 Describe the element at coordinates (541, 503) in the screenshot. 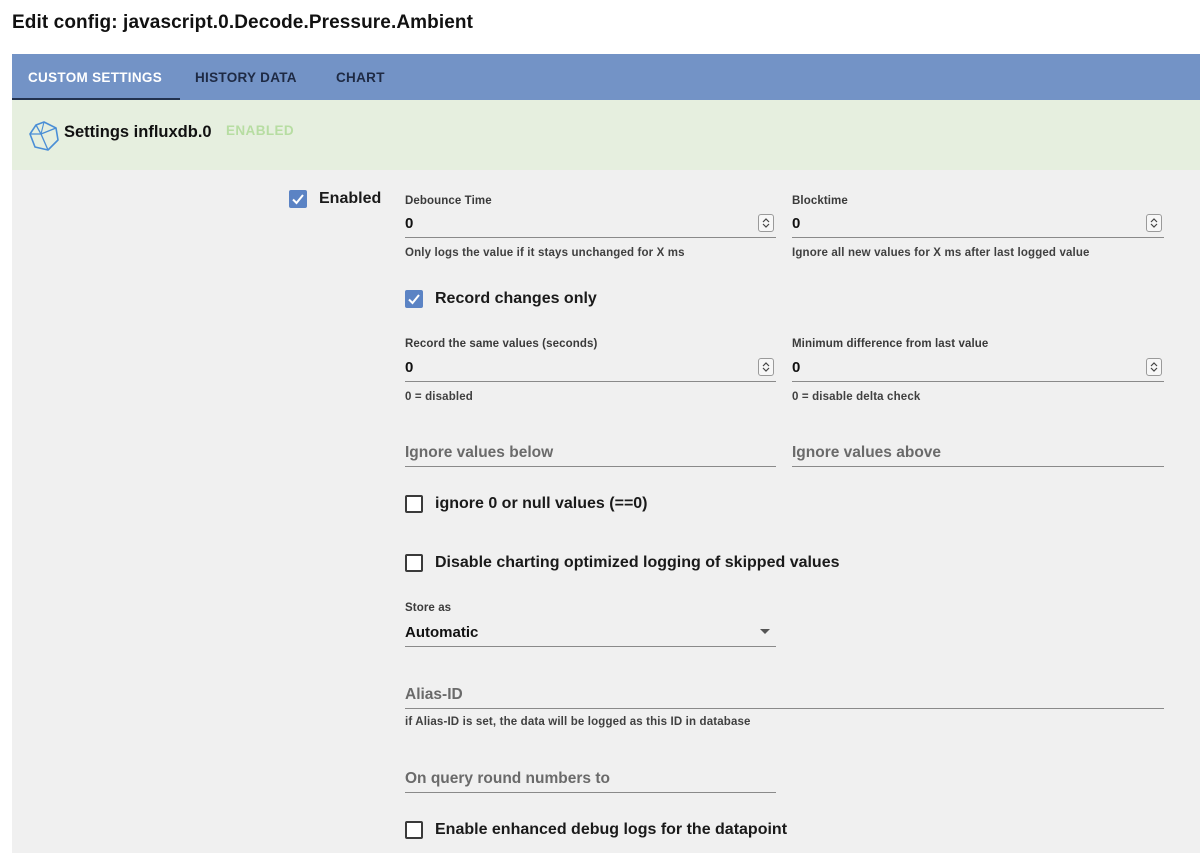

I see `ignore-zero-label: ignore 0 or null values (==0)` at that location.